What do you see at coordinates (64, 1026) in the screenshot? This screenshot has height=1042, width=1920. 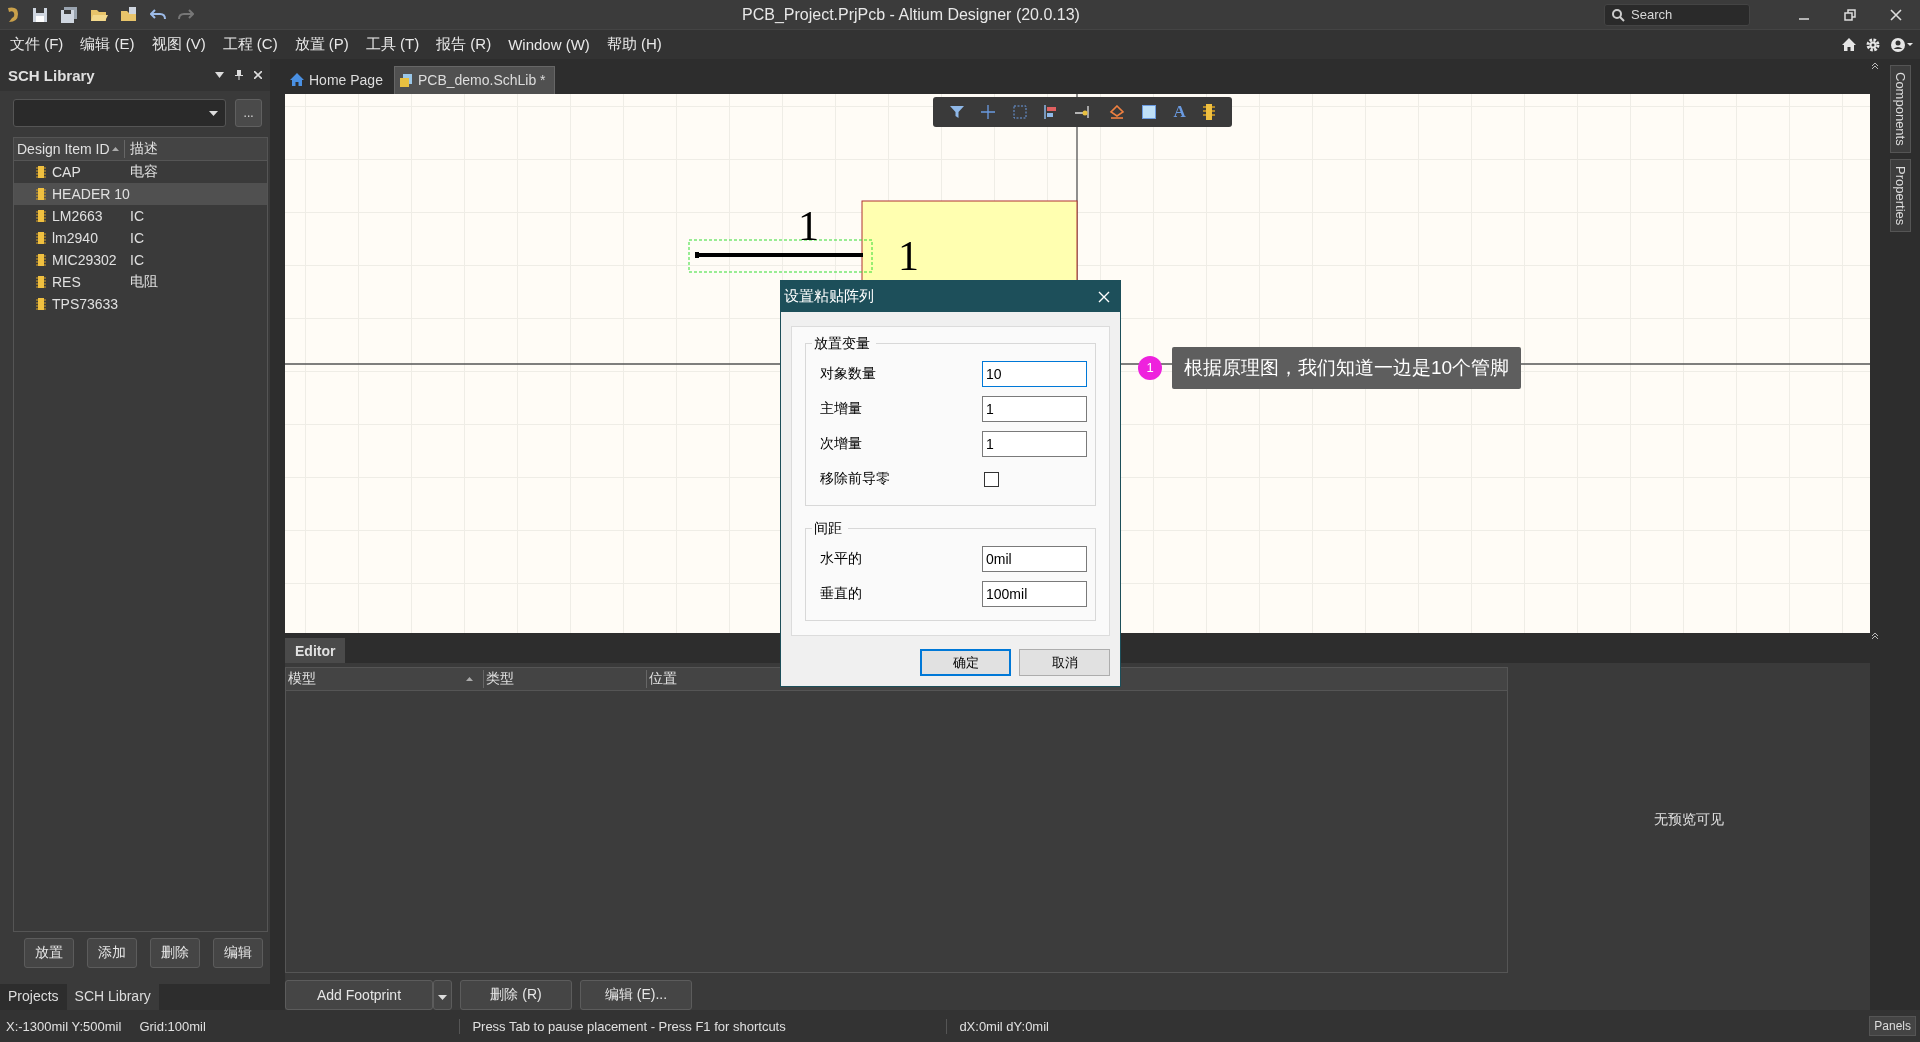 I see `cursor-position: X:-1300mil Y:500mil` at bounding box center [64, 1026].